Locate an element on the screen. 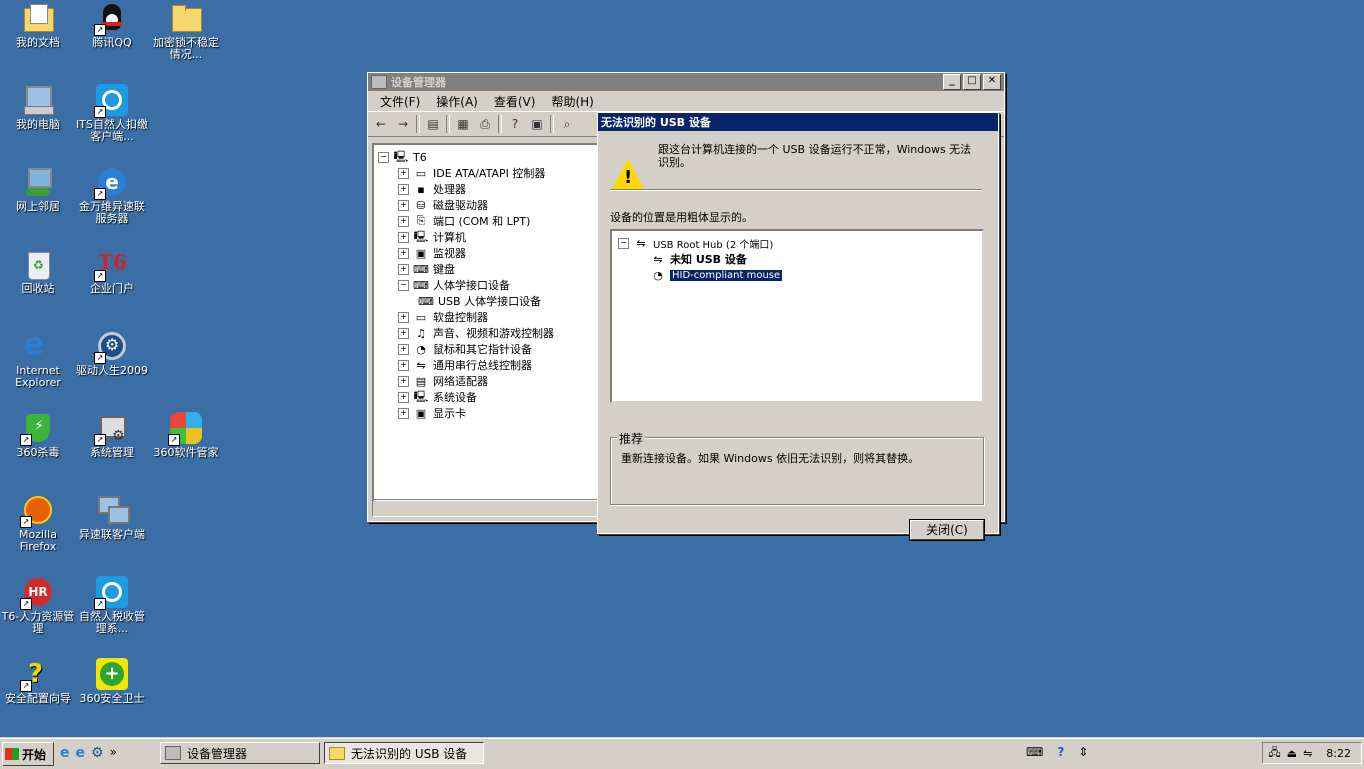 Image resolution: width=1364 pixels, height=769 pixels. dialog-titlebar: 无法识别的 USB 设备 is located at coordinates (798, 122).